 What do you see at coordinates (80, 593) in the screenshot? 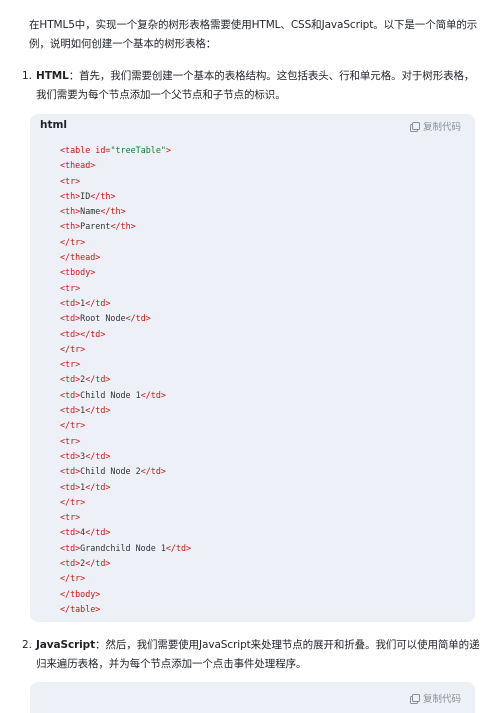
I see `code-tag: </tbody>` at bounding box center [80, 593].